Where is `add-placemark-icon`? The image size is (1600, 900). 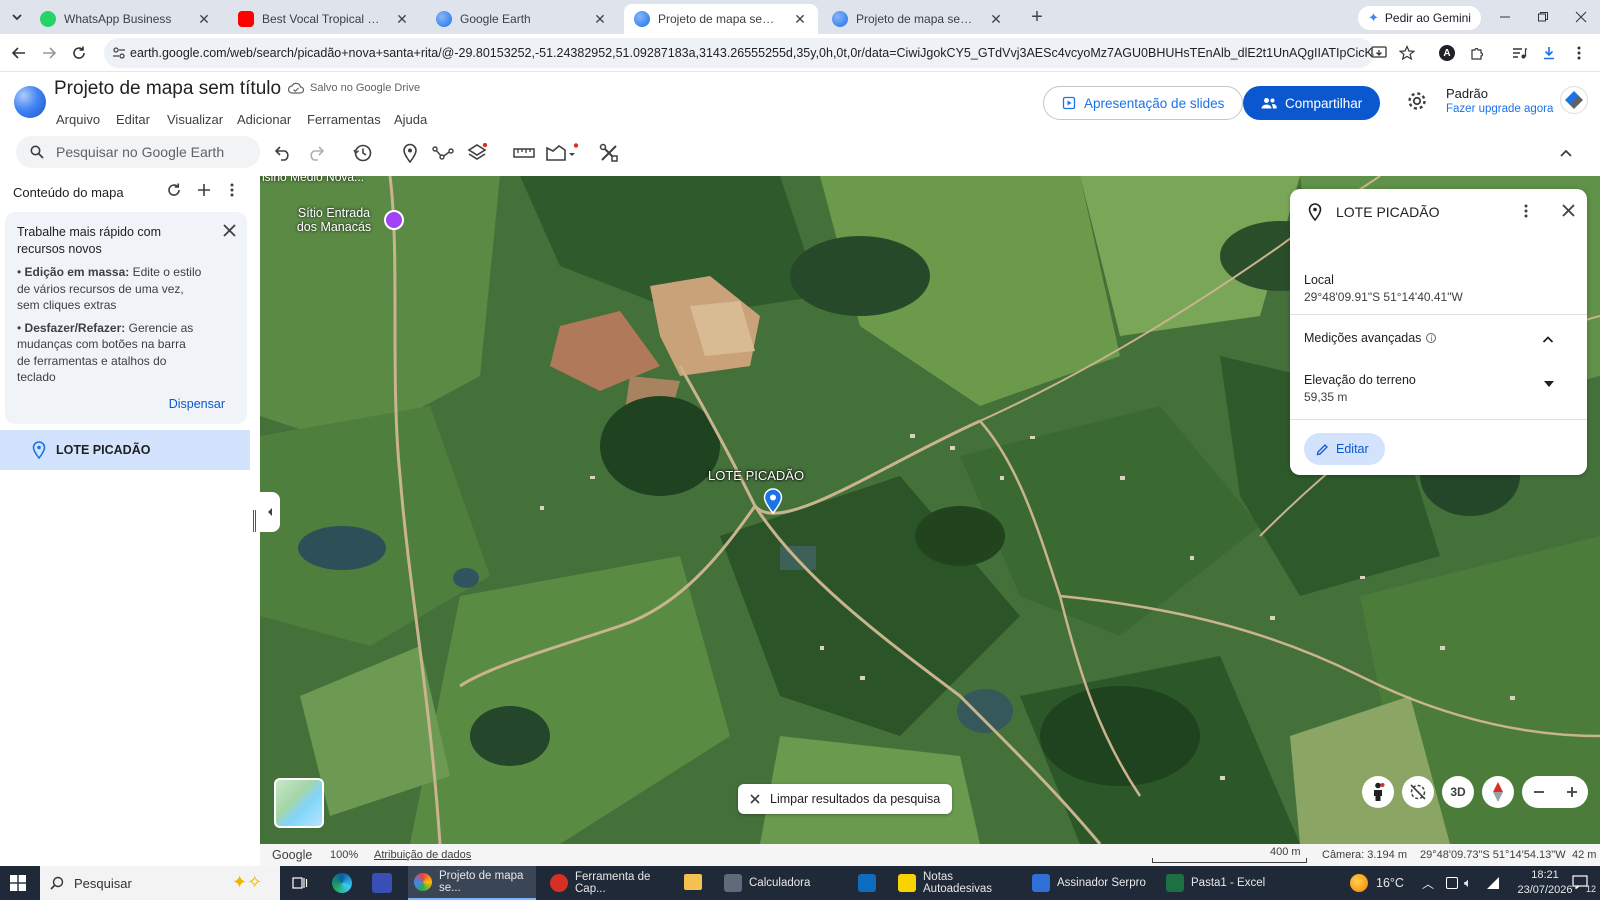 add-placemark-icon is located at coordinates (410, 153).